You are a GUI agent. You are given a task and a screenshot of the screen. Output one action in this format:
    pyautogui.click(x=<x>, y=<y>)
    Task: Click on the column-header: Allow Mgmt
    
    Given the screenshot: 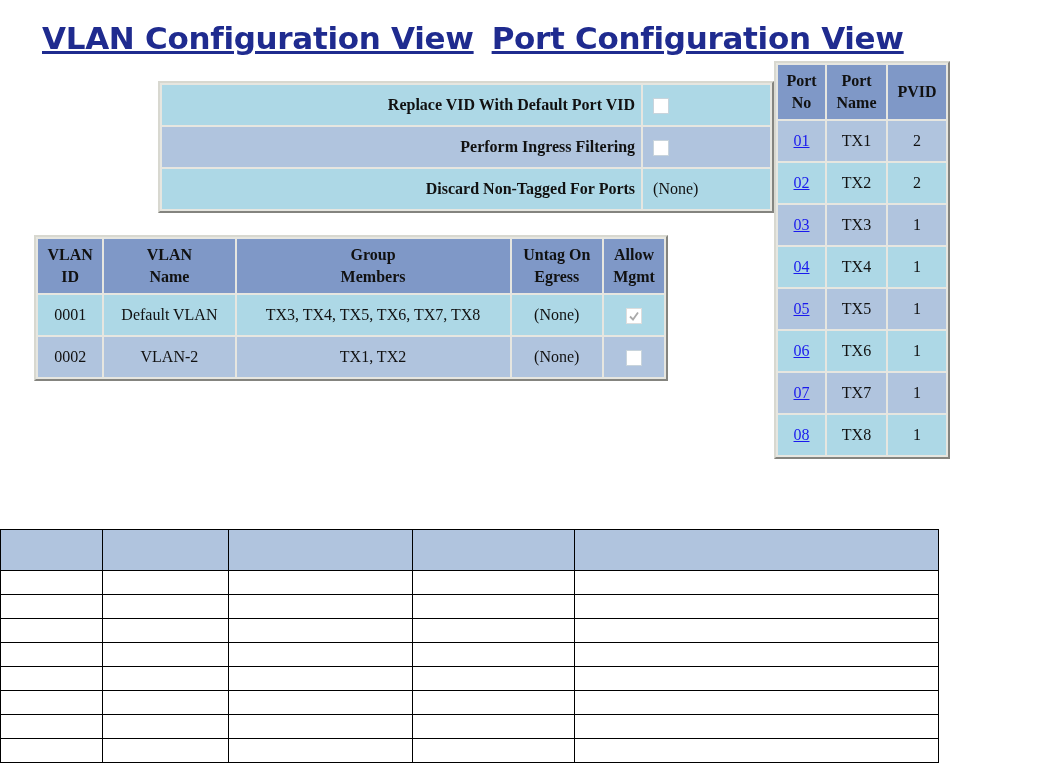 What is the action you would take?
    pyautogui.click(x=634, y=266)
    